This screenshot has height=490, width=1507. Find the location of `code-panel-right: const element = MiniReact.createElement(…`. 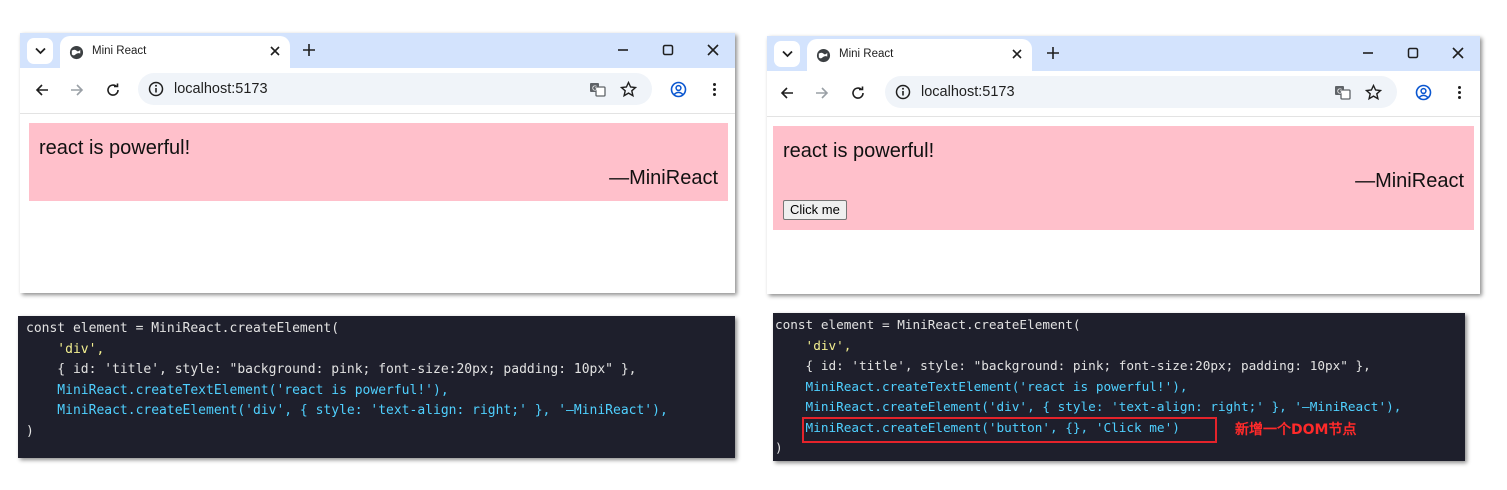

code-panel-right: const element = MiniReact.createElement(… is located at coordinates (1119, 387).